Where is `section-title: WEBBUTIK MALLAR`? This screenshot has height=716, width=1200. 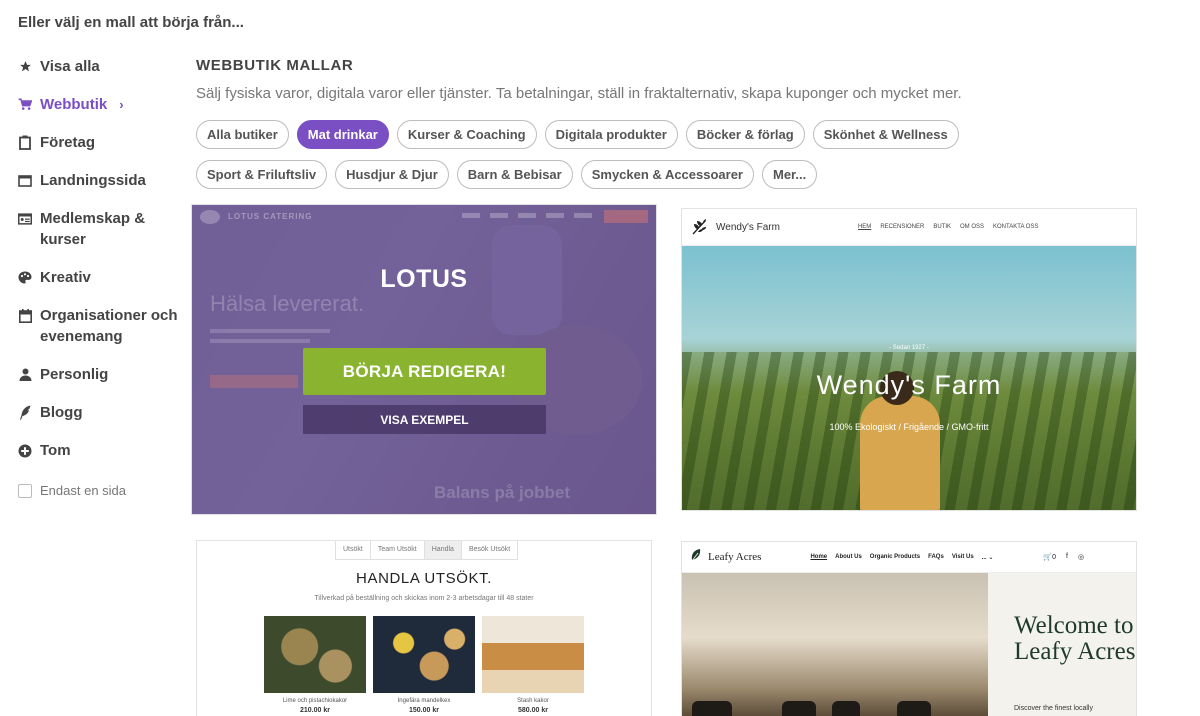 section-title: WEBBUTIK MALLAR is located at coordinates (275, 65).